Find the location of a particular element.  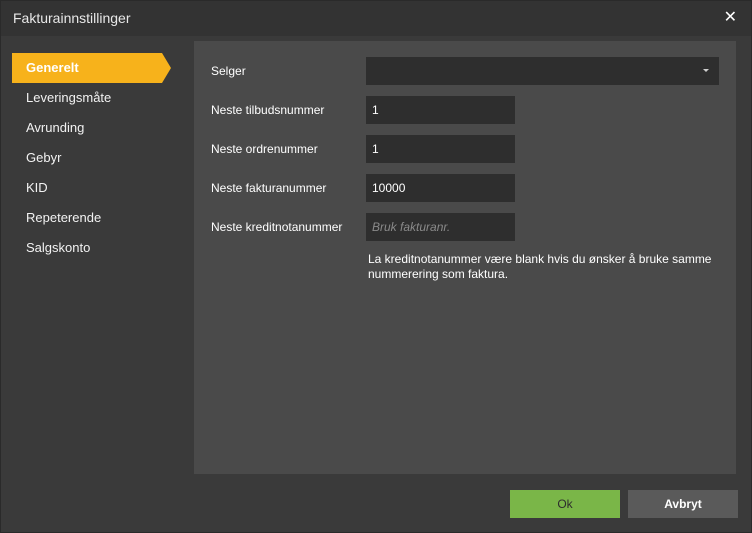

cancel-button: Avbryt is located at coordinates (683, 504).